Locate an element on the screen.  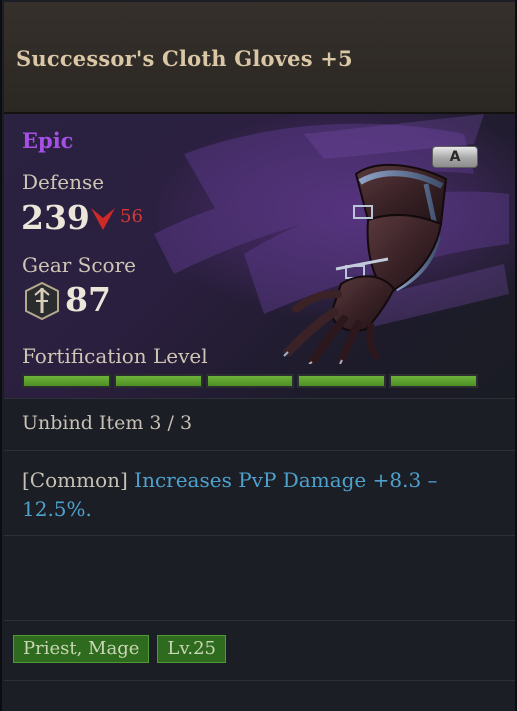
effect-tier: [Common] is located at coordinates (75, 480).